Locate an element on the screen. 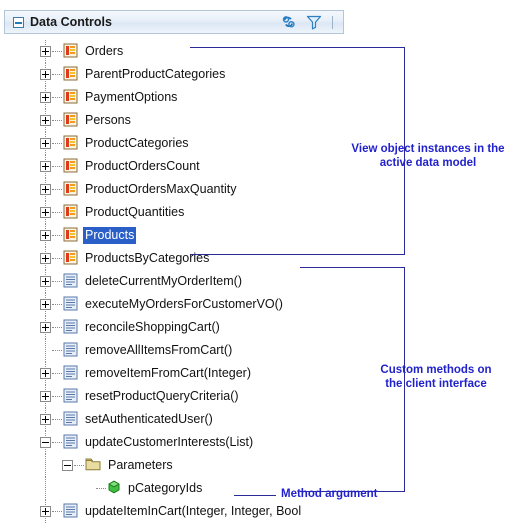  tree-item-label: deleteCurrentMyOrderItem() is located at coordinates (163, 281).